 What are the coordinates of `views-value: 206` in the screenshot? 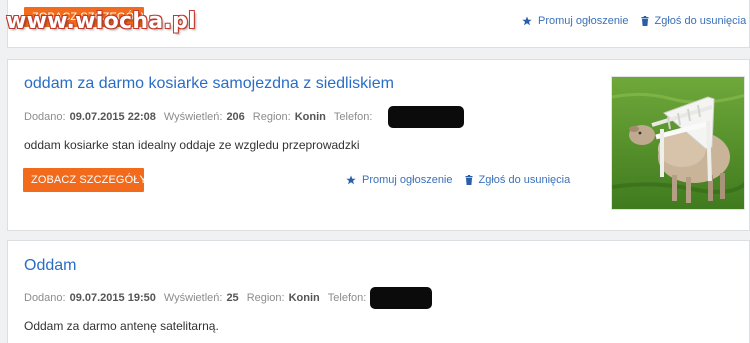 It's located at (235, 117).